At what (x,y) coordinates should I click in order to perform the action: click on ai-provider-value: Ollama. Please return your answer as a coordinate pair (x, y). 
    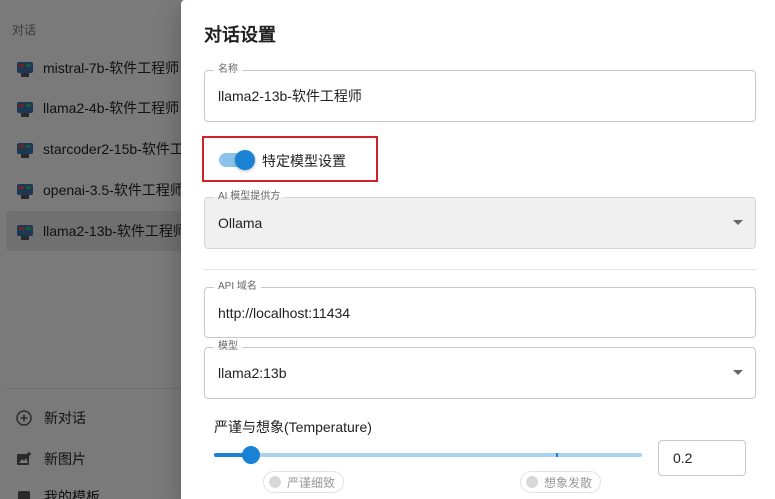
    Looking at the image, I should click on (240, 223).